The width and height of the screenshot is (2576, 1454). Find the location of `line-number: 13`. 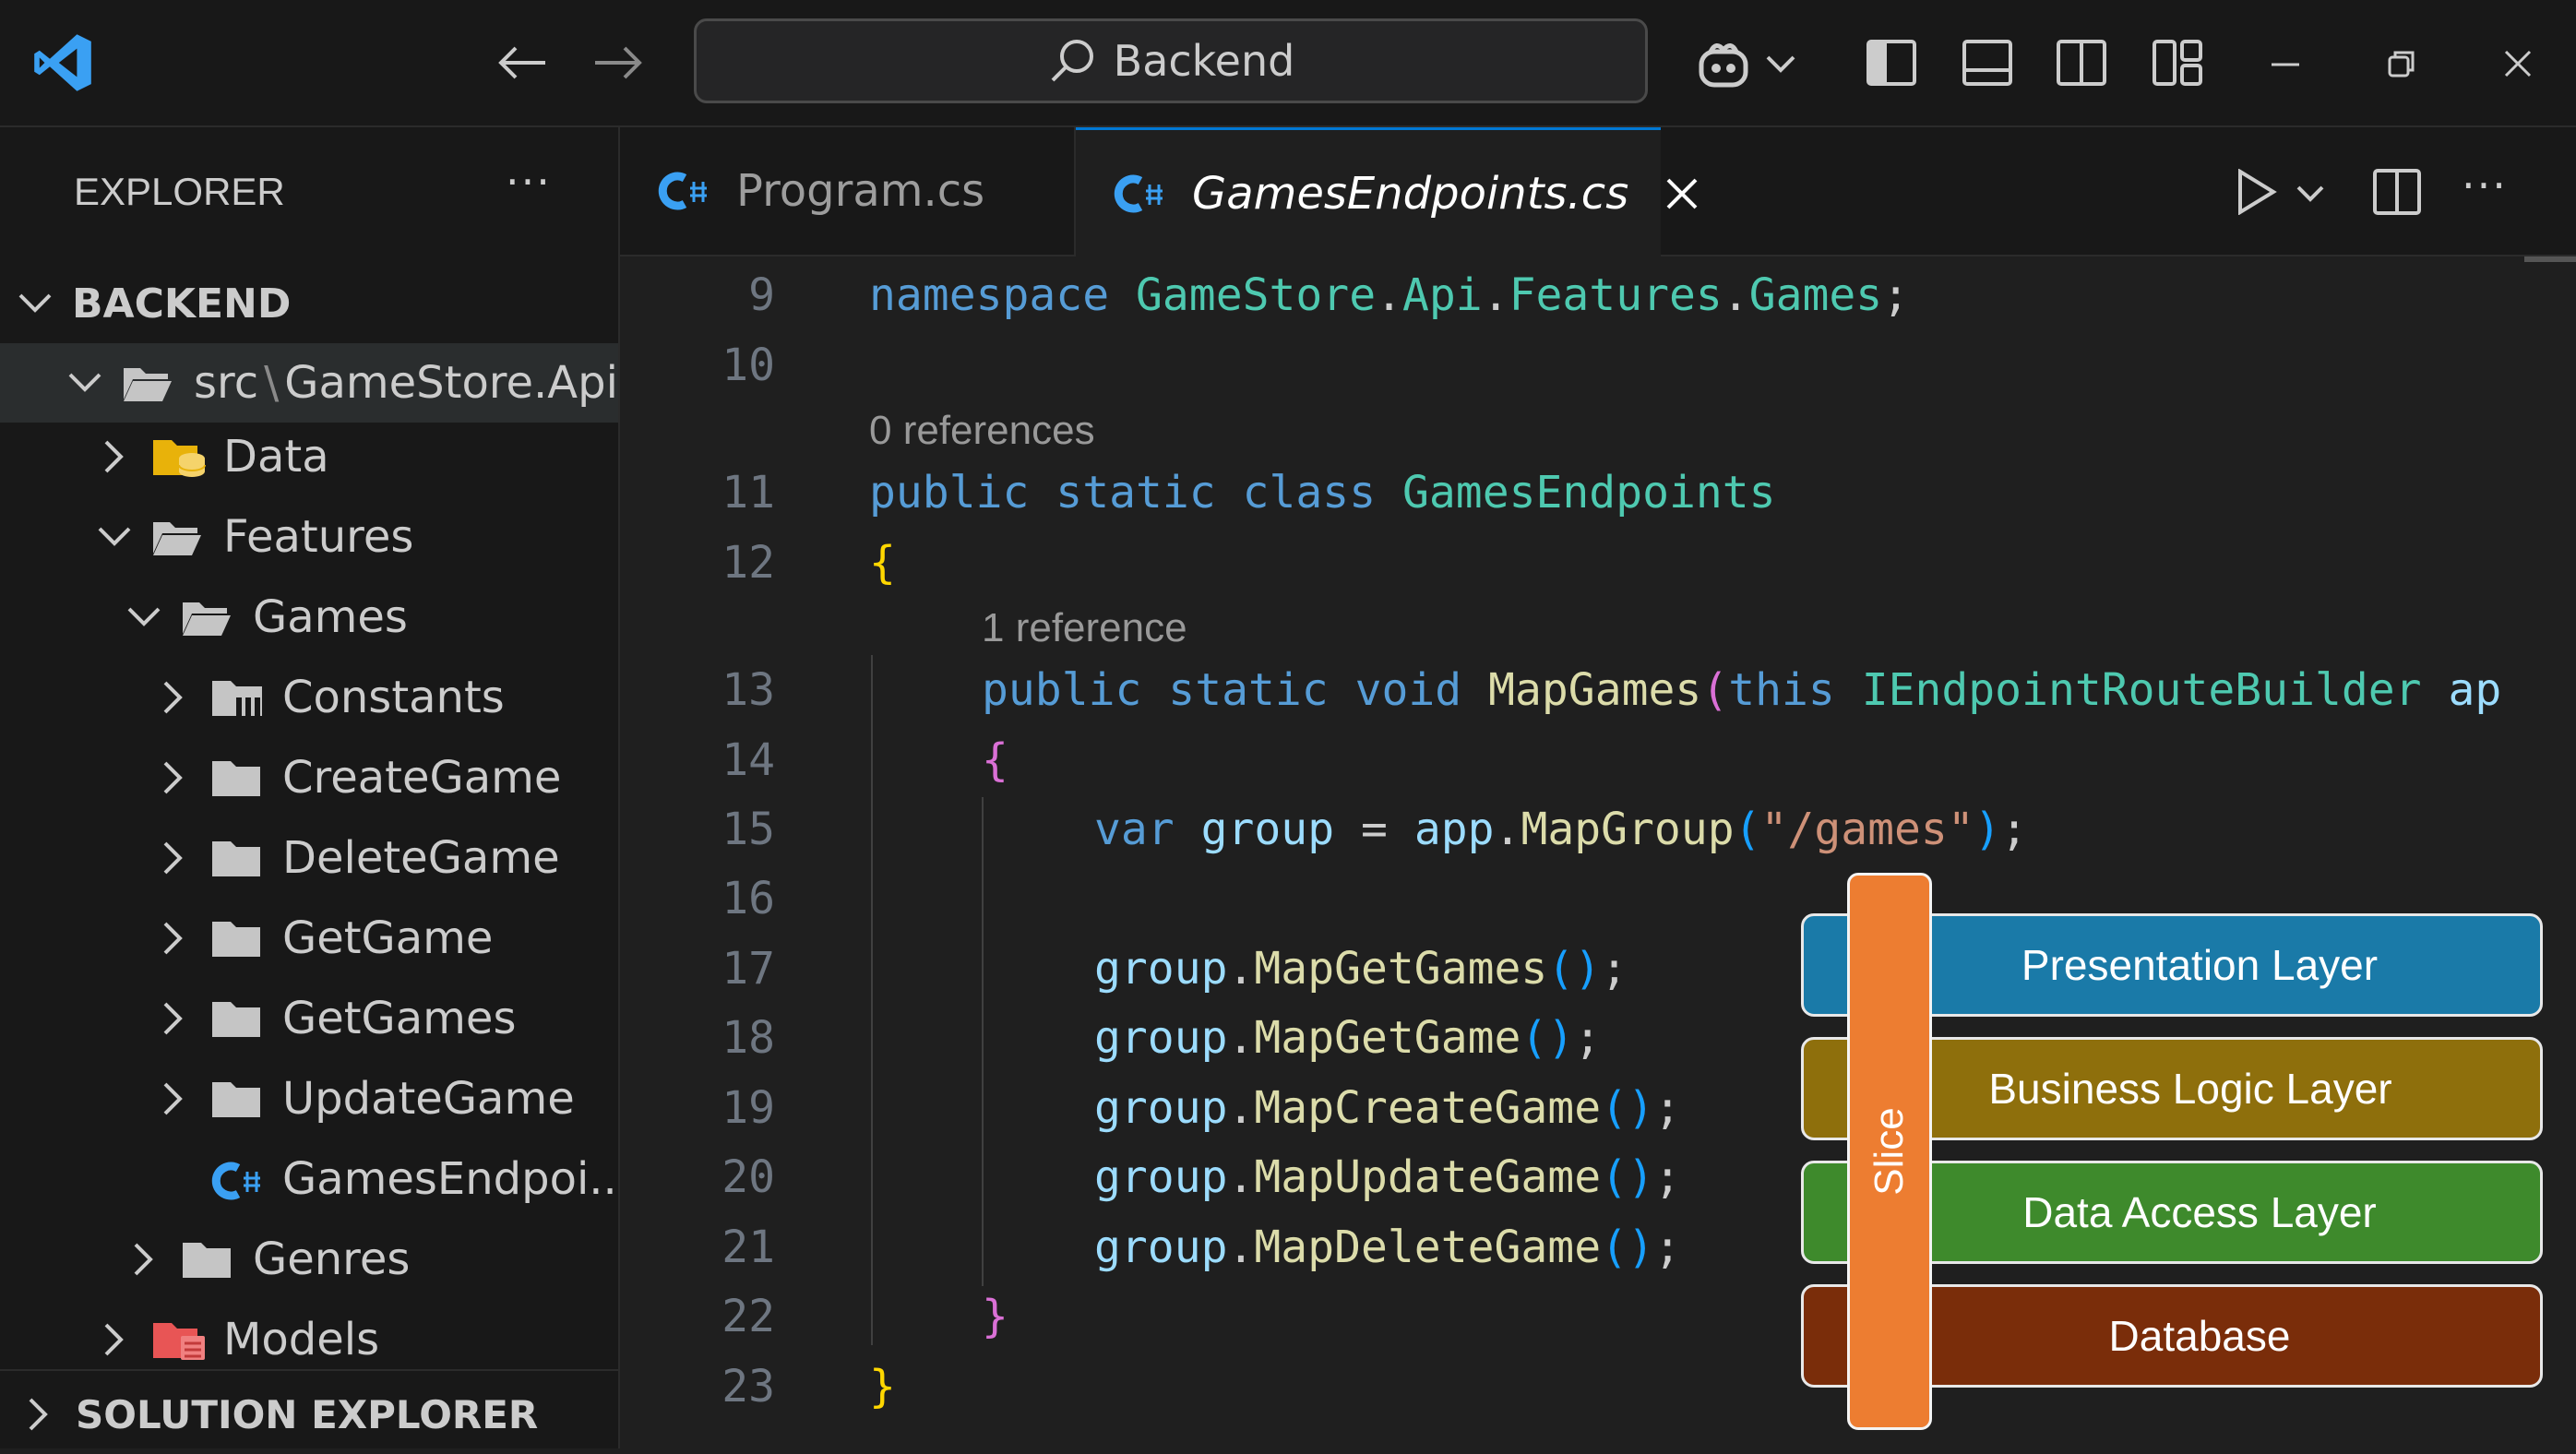

line-number: 13 is located at coordinates (749, 690).